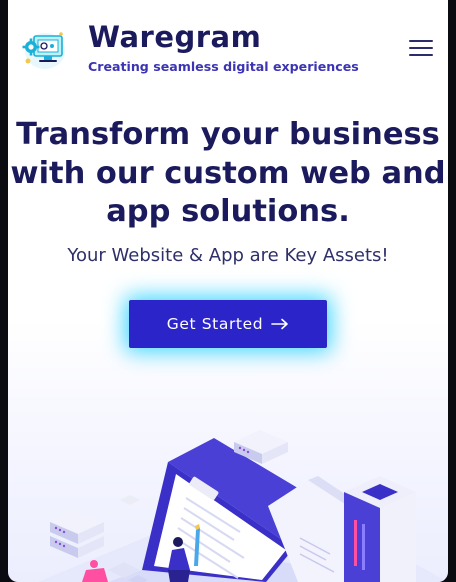 This screenshot has height=582, width=456. Describe the element at coordinates (77, 534) in the screenshot. I see `server-stack-left-icon` at that location.